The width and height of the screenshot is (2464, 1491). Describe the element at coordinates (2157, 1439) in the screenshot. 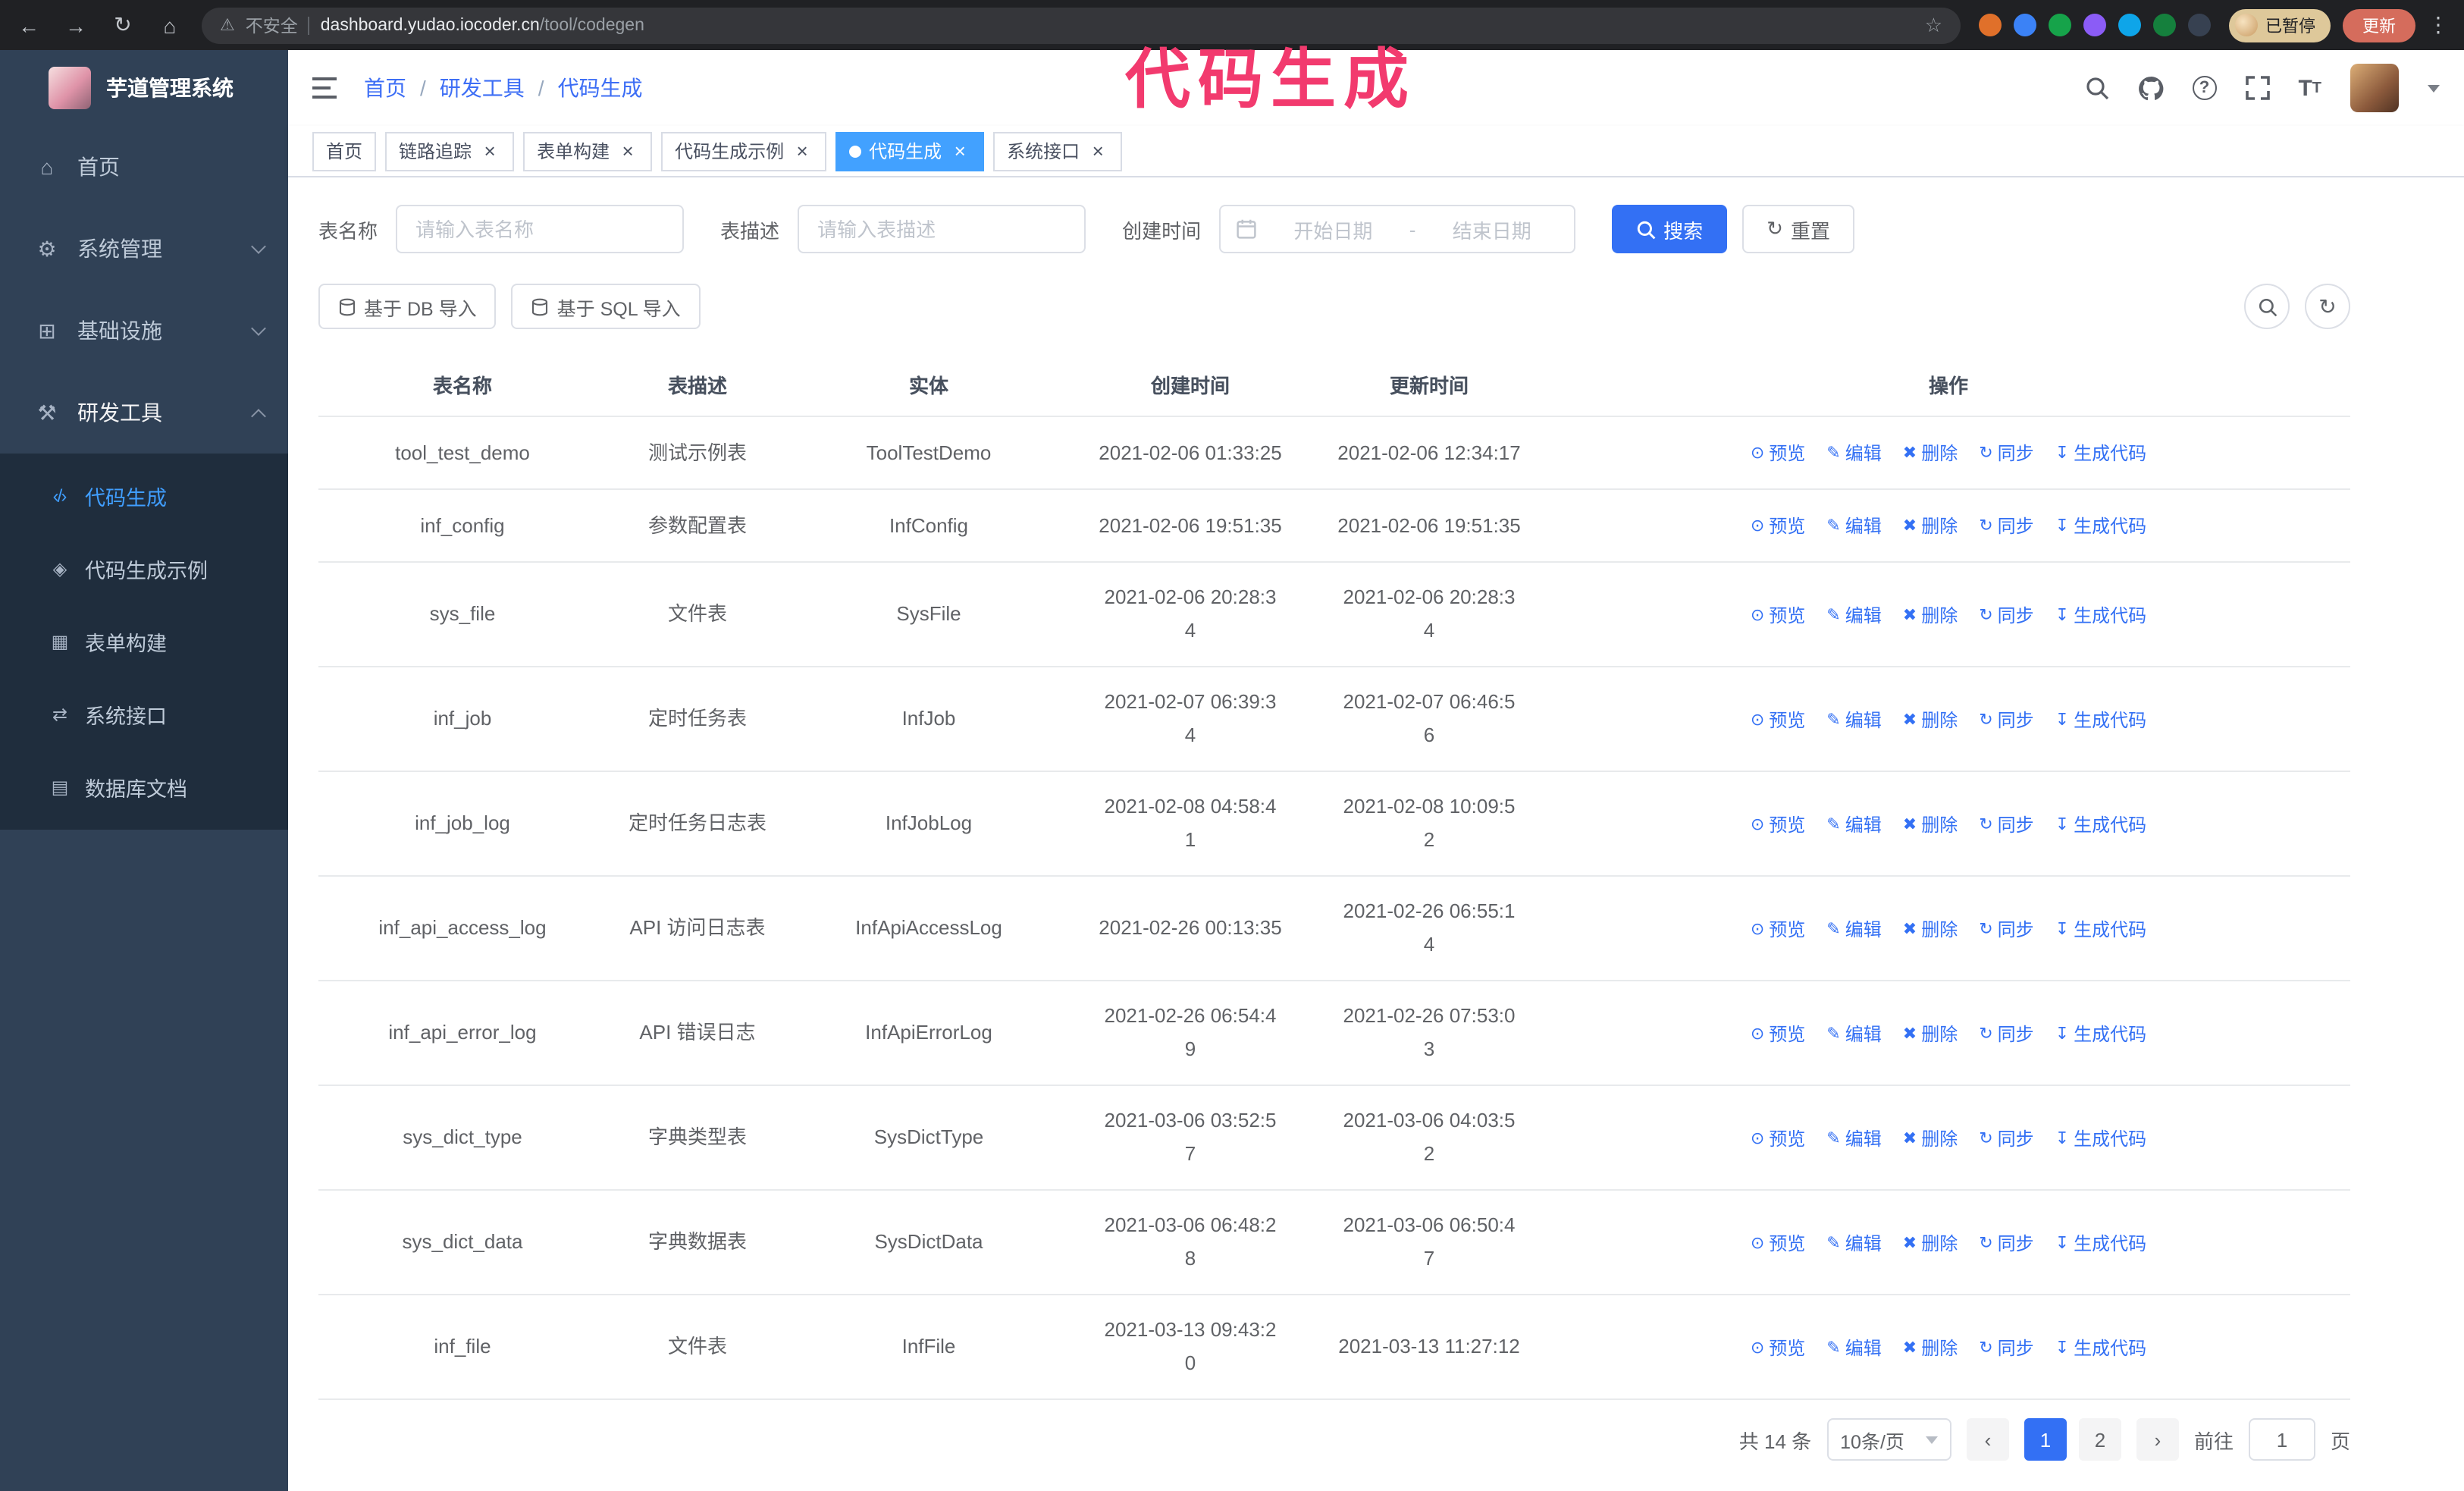

I see `next-page-button: ›` at that location.